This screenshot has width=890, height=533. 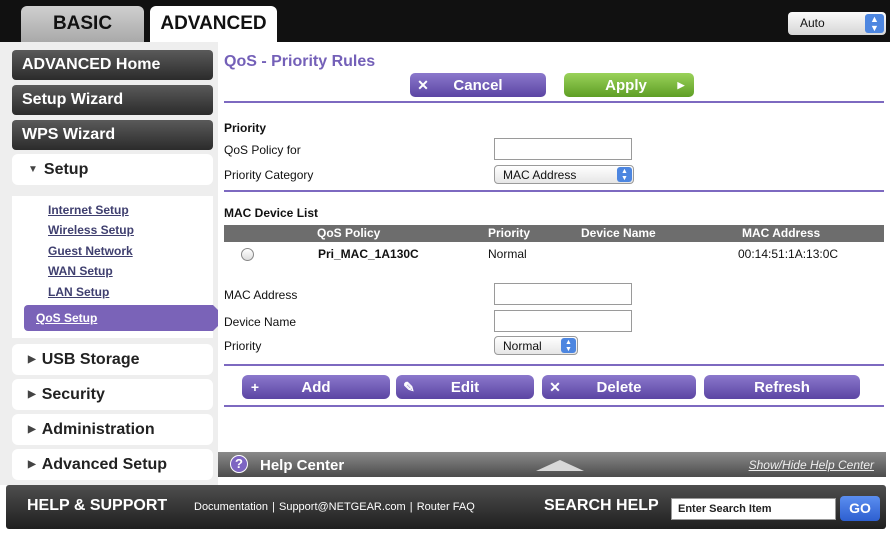 What do you see at coordinates (88, 210) in the screenshot?
I see `sidebar-item-internet-setup: Internet Setup` at bounding box center [88, 210].